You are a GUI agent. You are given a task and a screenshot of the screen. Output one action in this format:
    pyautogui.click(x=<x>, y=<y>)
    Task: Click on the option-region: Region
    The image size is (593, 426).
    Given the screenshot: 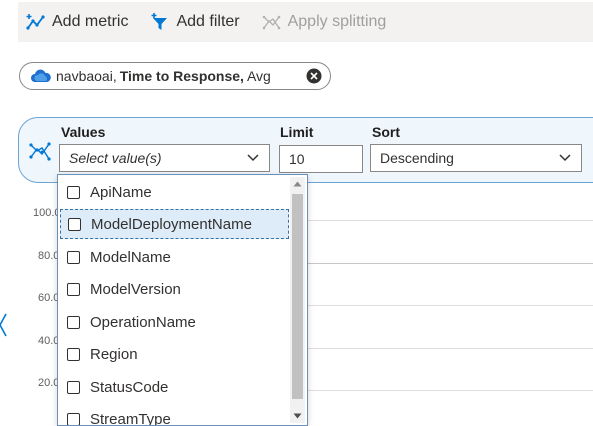 What is the action you would take?
    pyautogui.click(x=174, y=354)
    